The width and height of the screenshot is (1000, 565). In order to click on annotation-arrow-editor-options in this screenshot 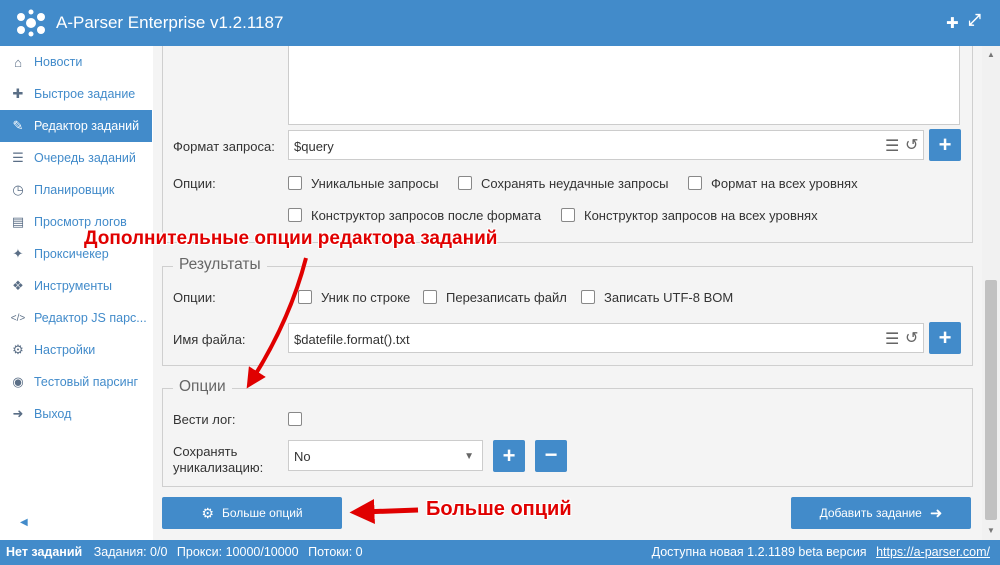, I will do `click(277, 323)`.